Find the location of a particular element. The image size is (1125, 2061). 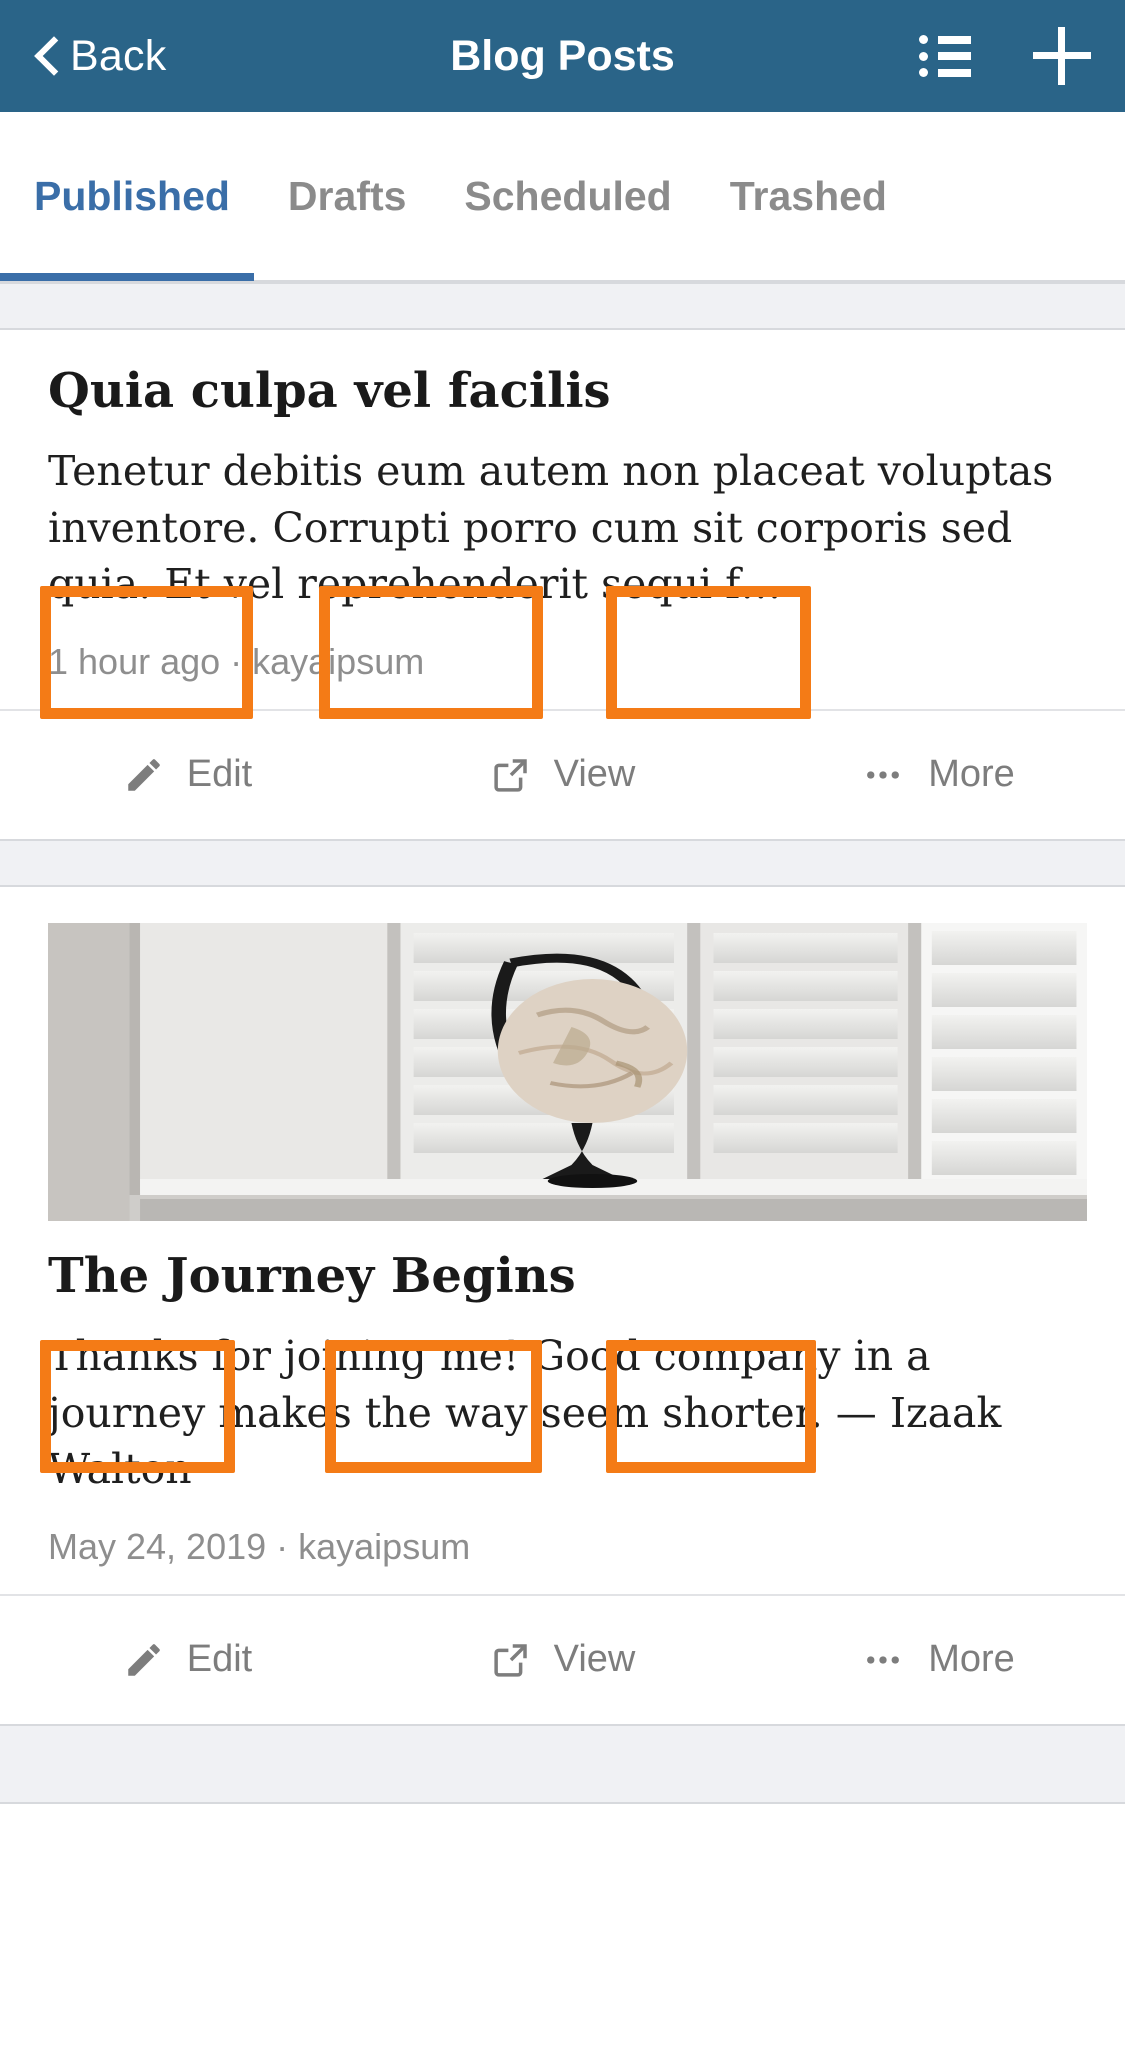

tab-trashed: Trashed is located at coordinates (808, 196).